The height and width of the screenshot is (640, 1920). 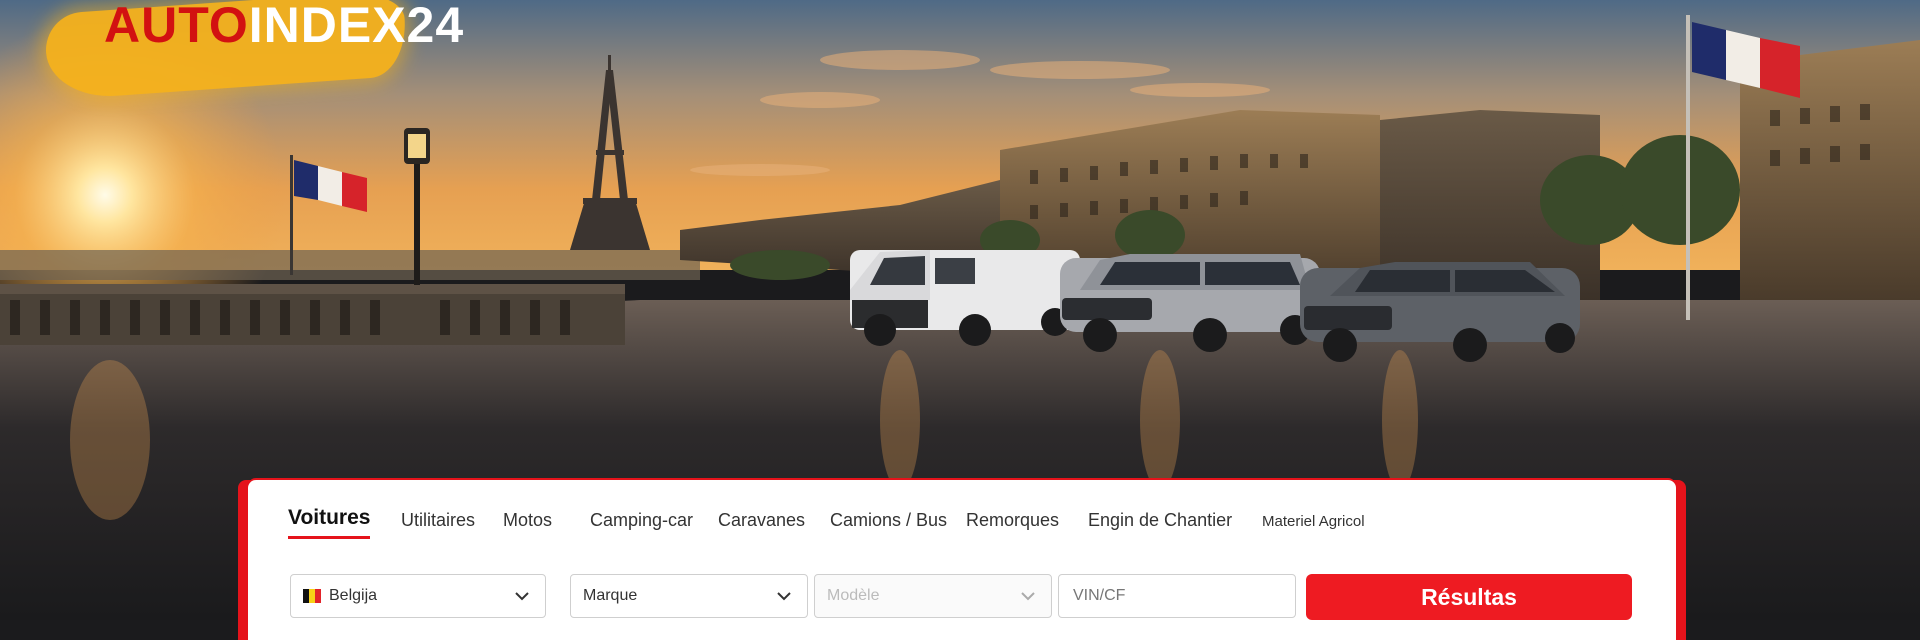 What do you see at coordinates (888, 523) in the screenshot?
I see `tab-camions-bus: Camions / Bus` at bounding box center [888, 523].